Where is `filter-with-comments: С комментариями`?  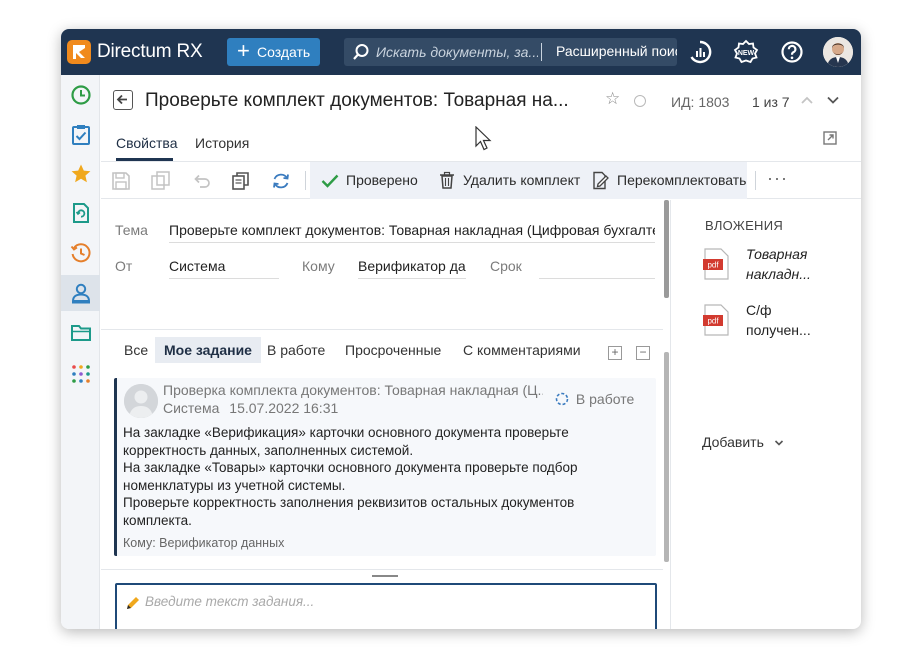 filter-with-comments: С комментариями is located at coordinates (522, 350).